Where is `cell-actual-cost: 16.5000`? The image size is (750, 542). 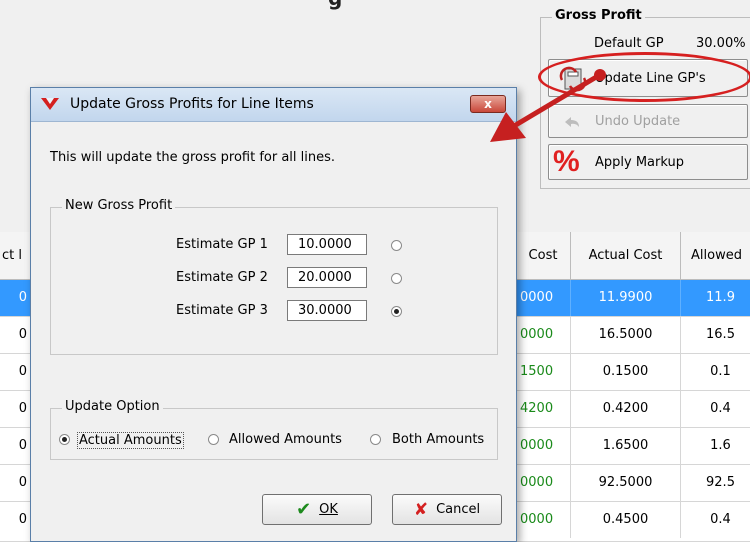
cell-actual-cost: 16.5000 is located at coordinates (626, 335).